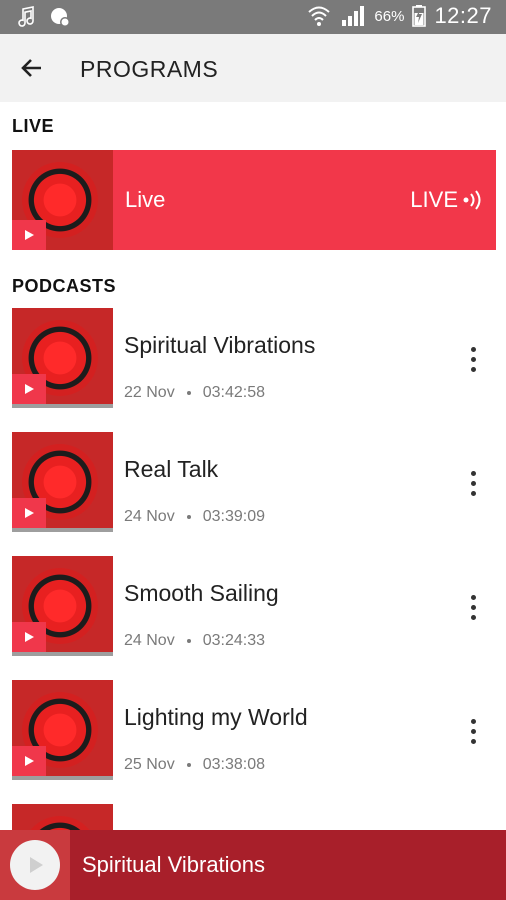  I want to click on status-right: 66% 12:27, so click(399, 16).